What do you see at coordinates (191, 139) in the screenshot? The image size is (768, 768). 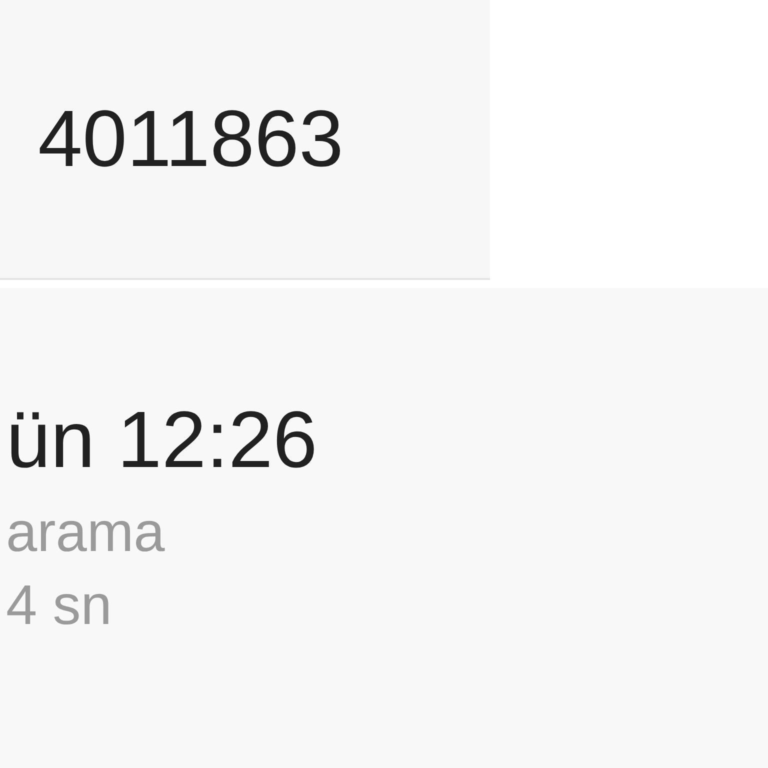 I see `phone-number: 4011863` at bounding box center [191, 139].